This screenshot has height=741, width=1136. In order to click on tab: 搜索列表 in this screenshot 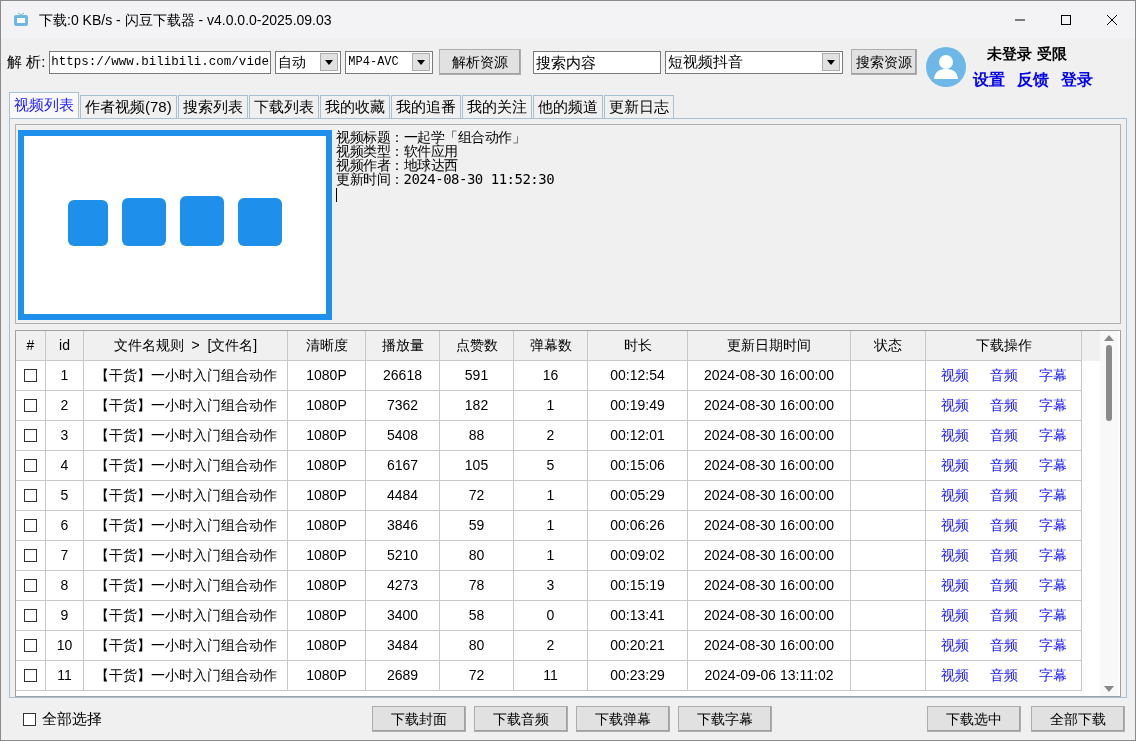, I will do `click(212, 106)`.